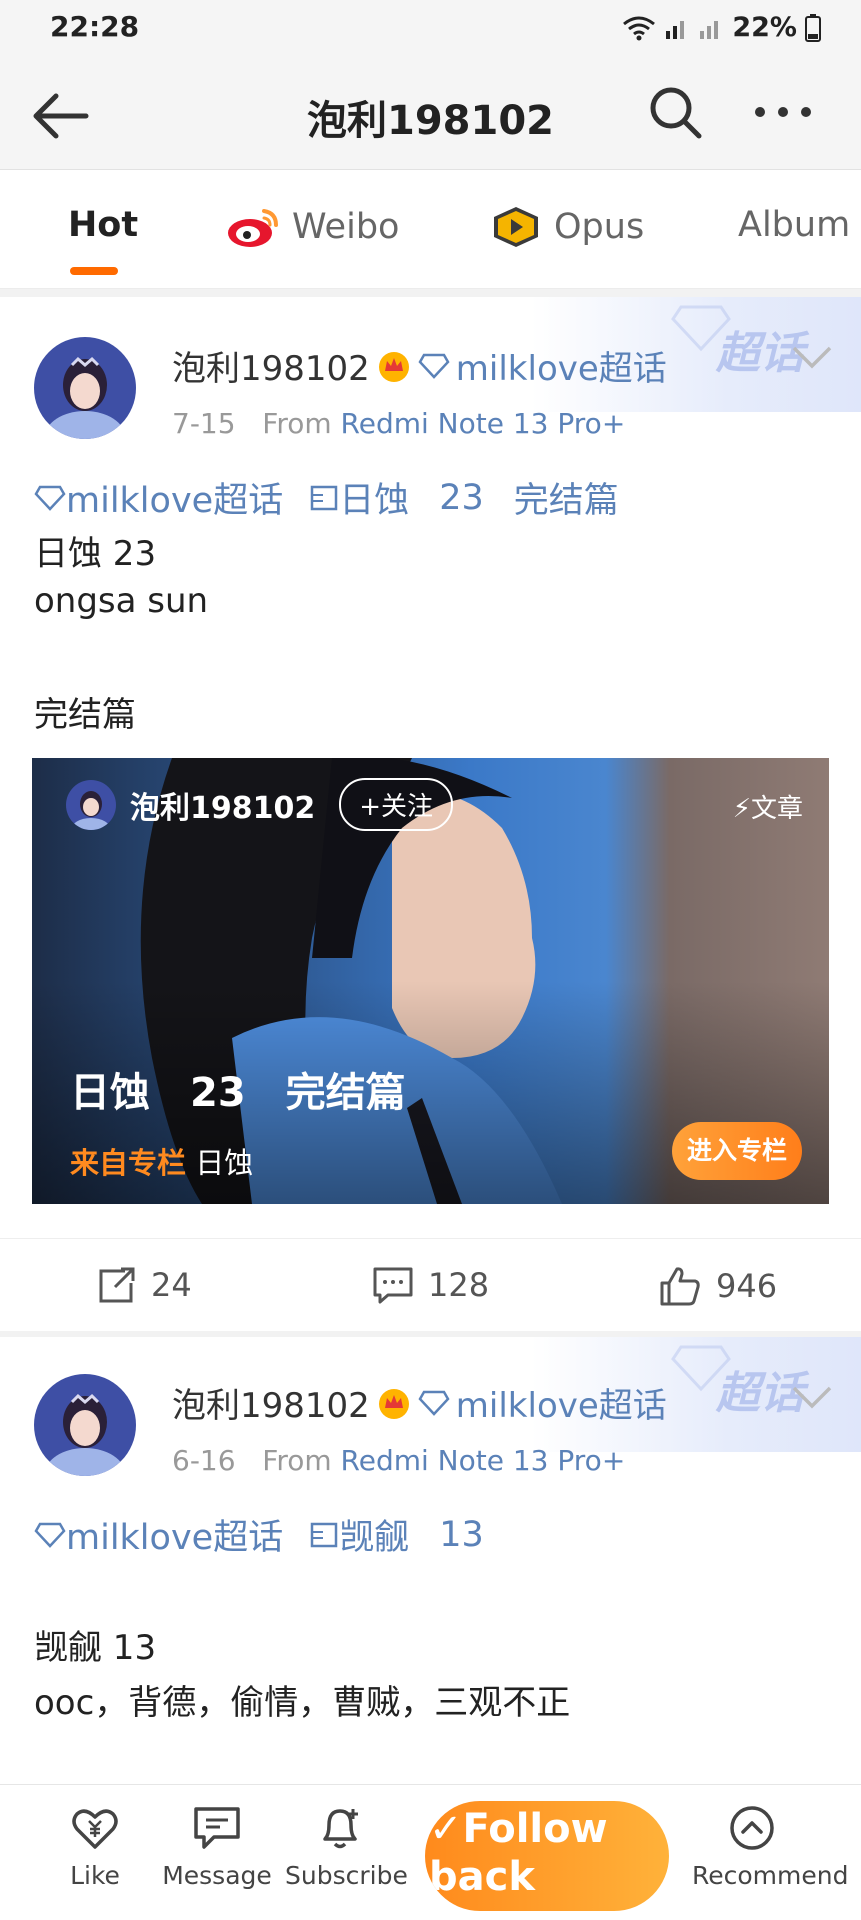  What do you see at coordinates (813, 27) in the screenshot?
I see `battery-icon` at bounding box center [813, 27].